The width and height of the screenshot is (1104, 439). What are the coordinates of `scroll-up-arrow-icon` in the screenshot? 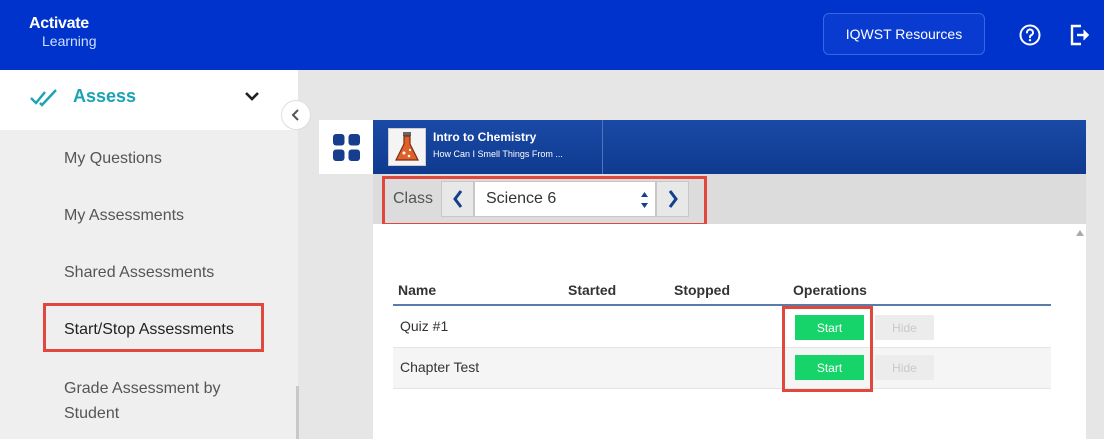 It's located at (1080, 233).